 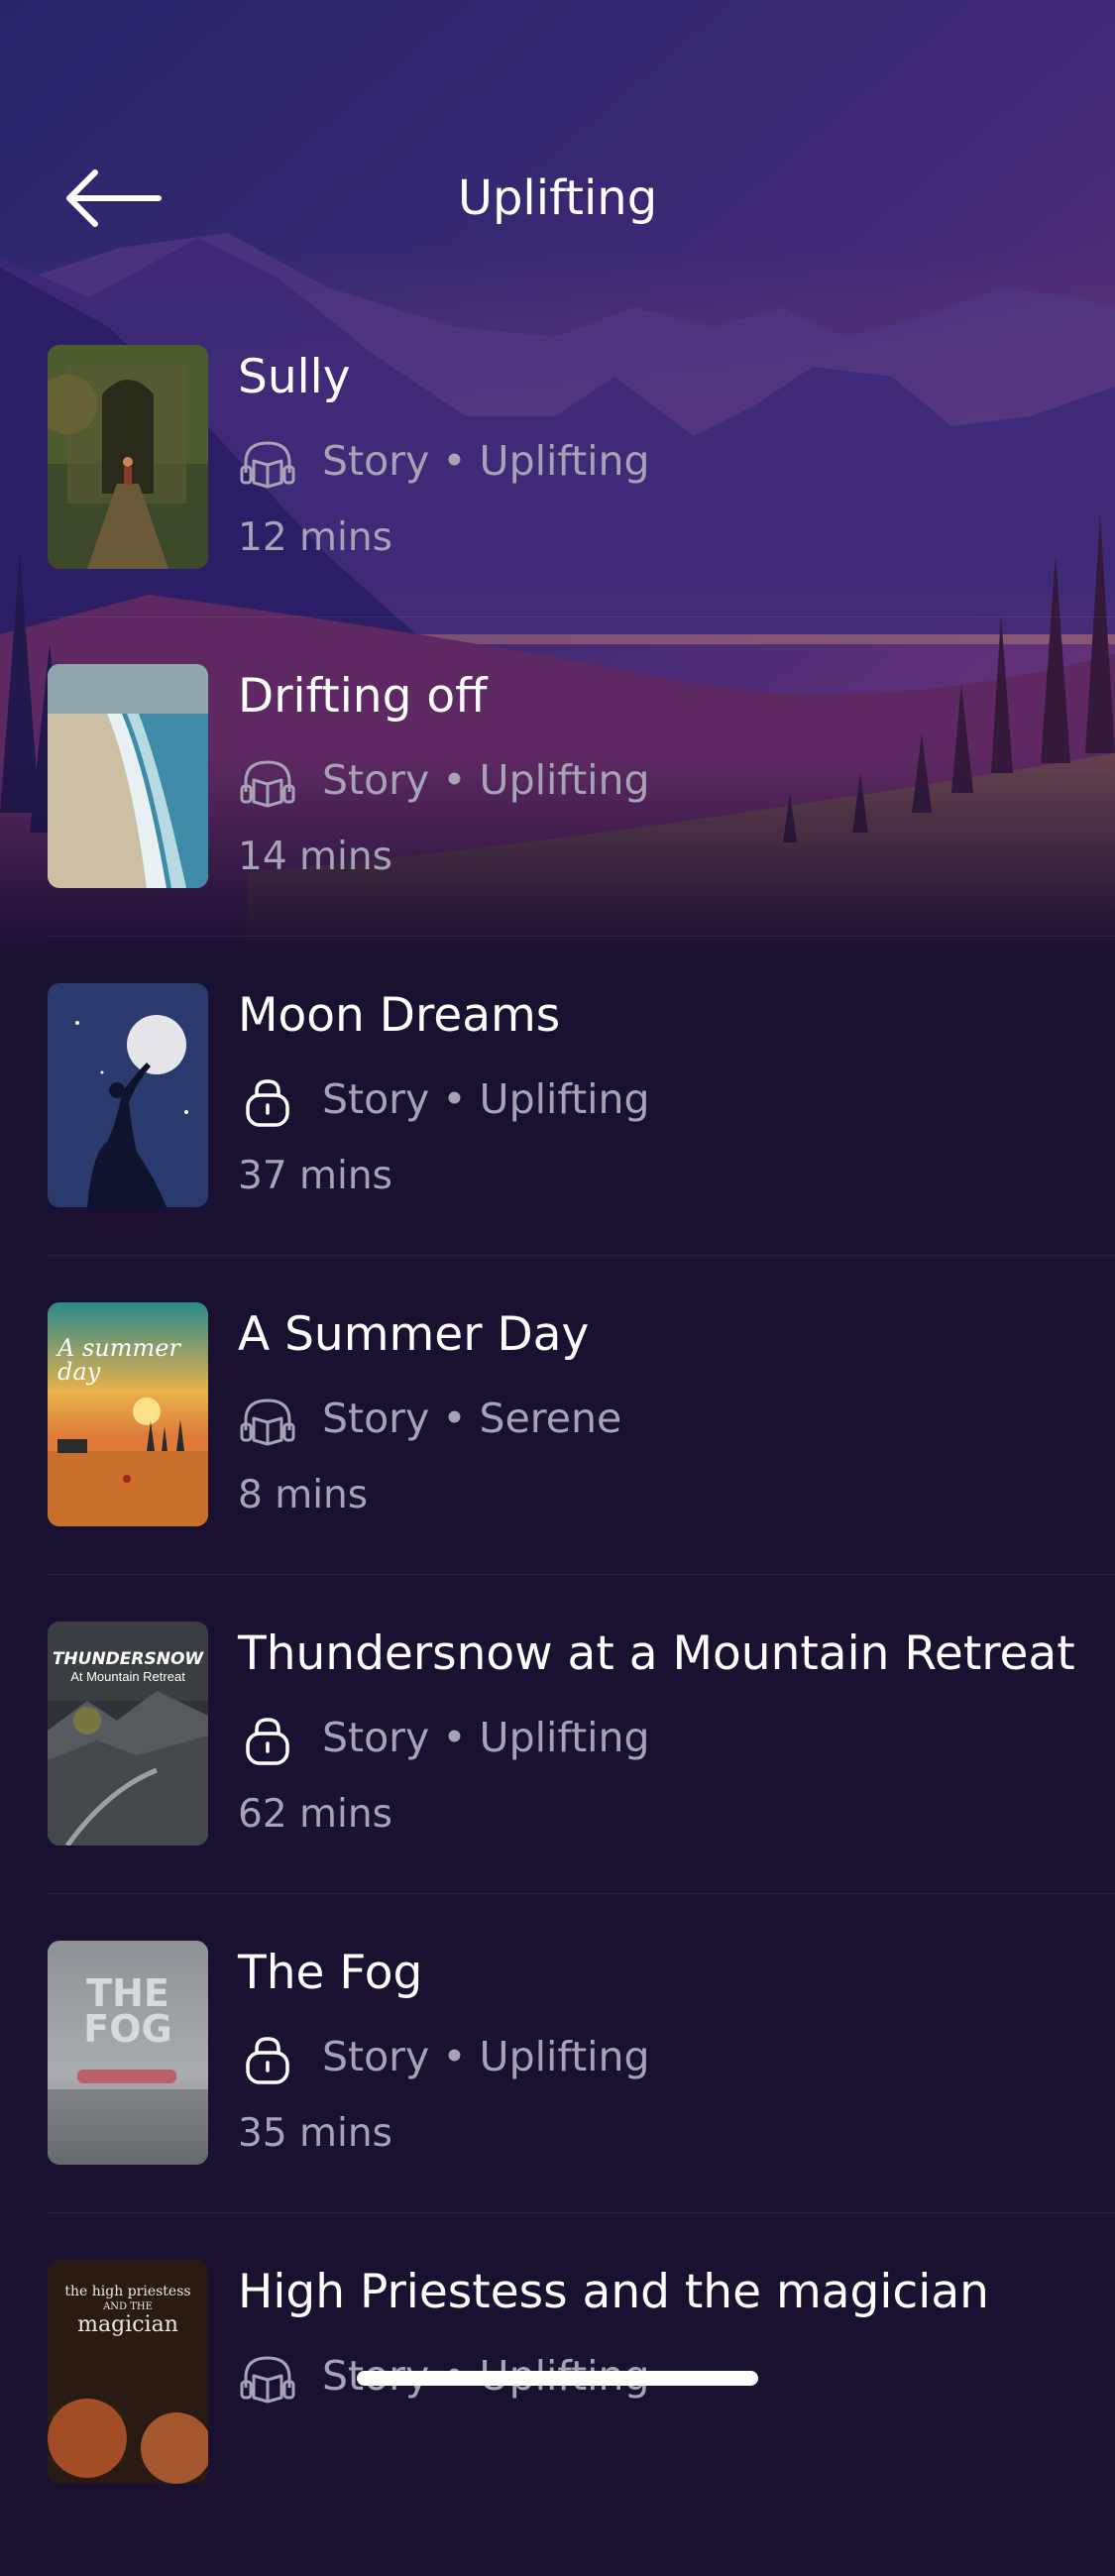 What do you see at coordinates (331, 1973) in the screenshot?
I see `story-title: The Fog` at bounding box center [331, 1973].